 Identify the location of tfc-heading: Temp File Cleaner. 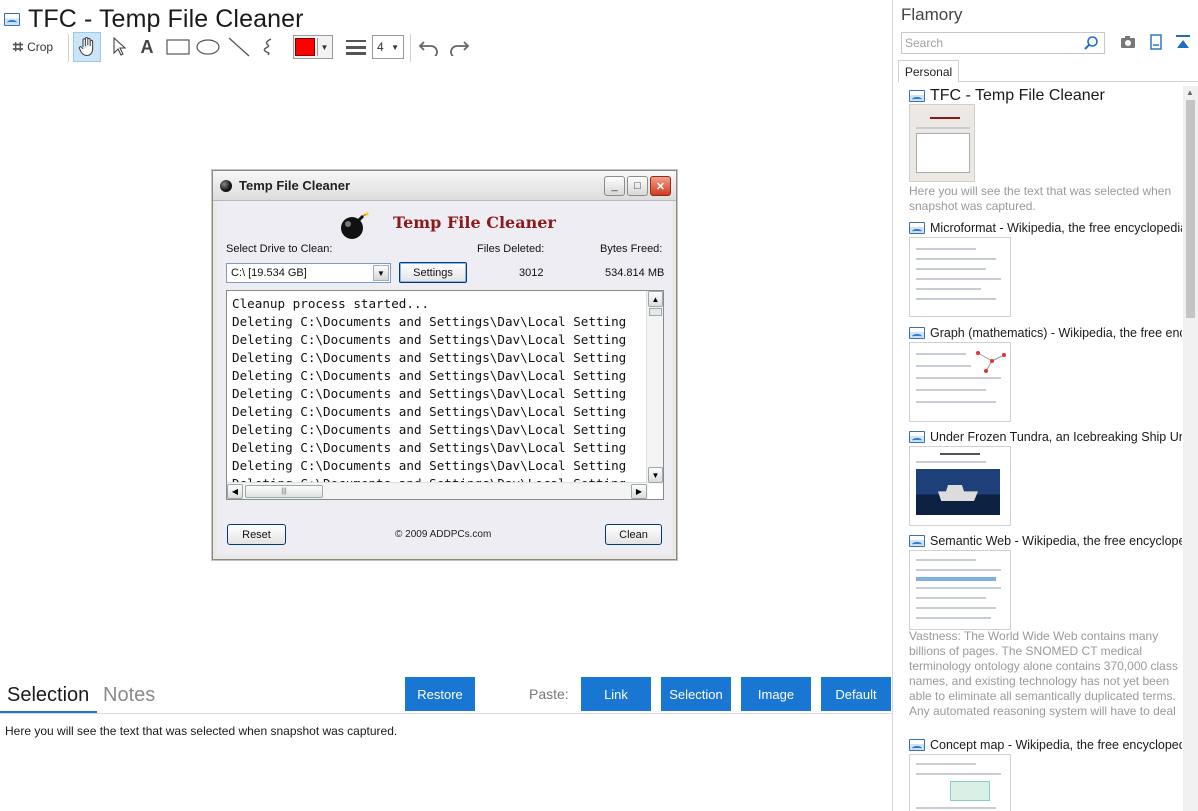
(474, 222).